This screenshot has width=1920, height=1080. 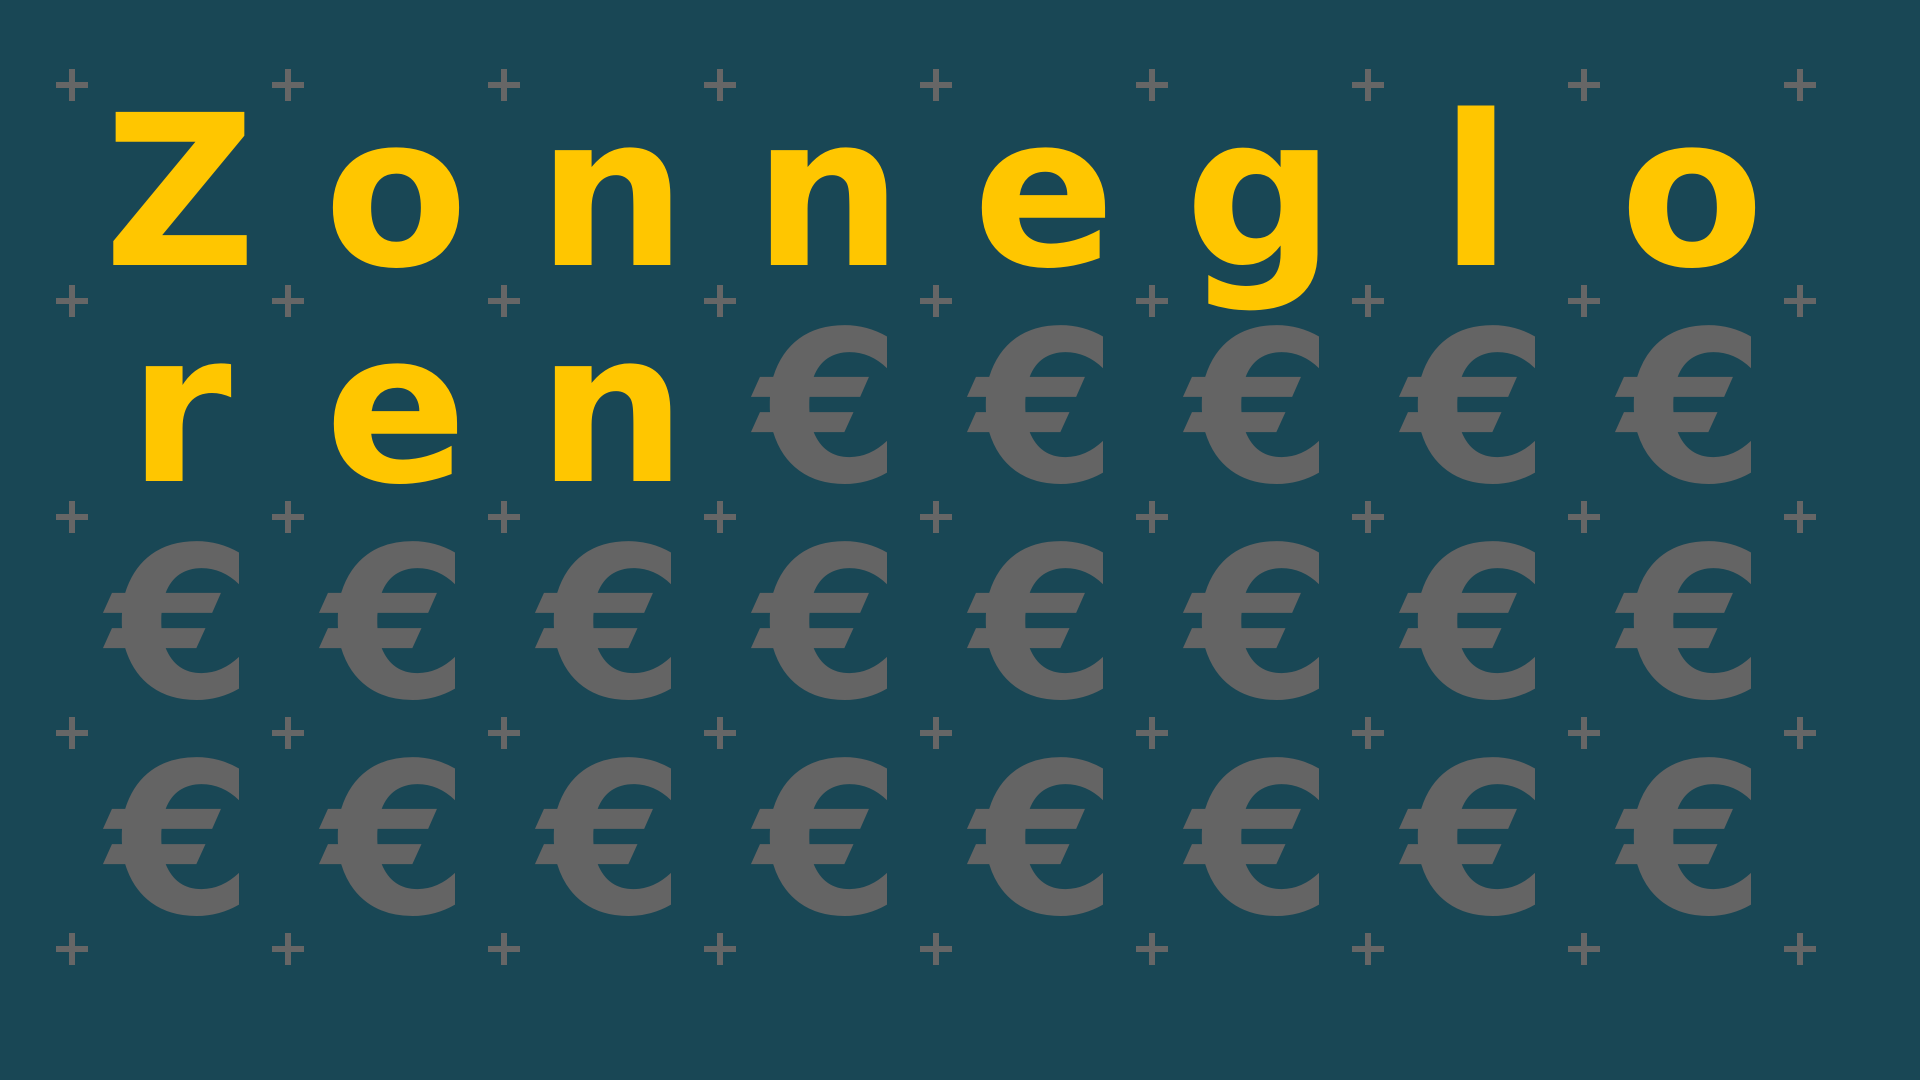 What do you see at coordinates (1476, 192) in the screenshot?
I see `title-letter: l` at bounding box center [1476, 192].